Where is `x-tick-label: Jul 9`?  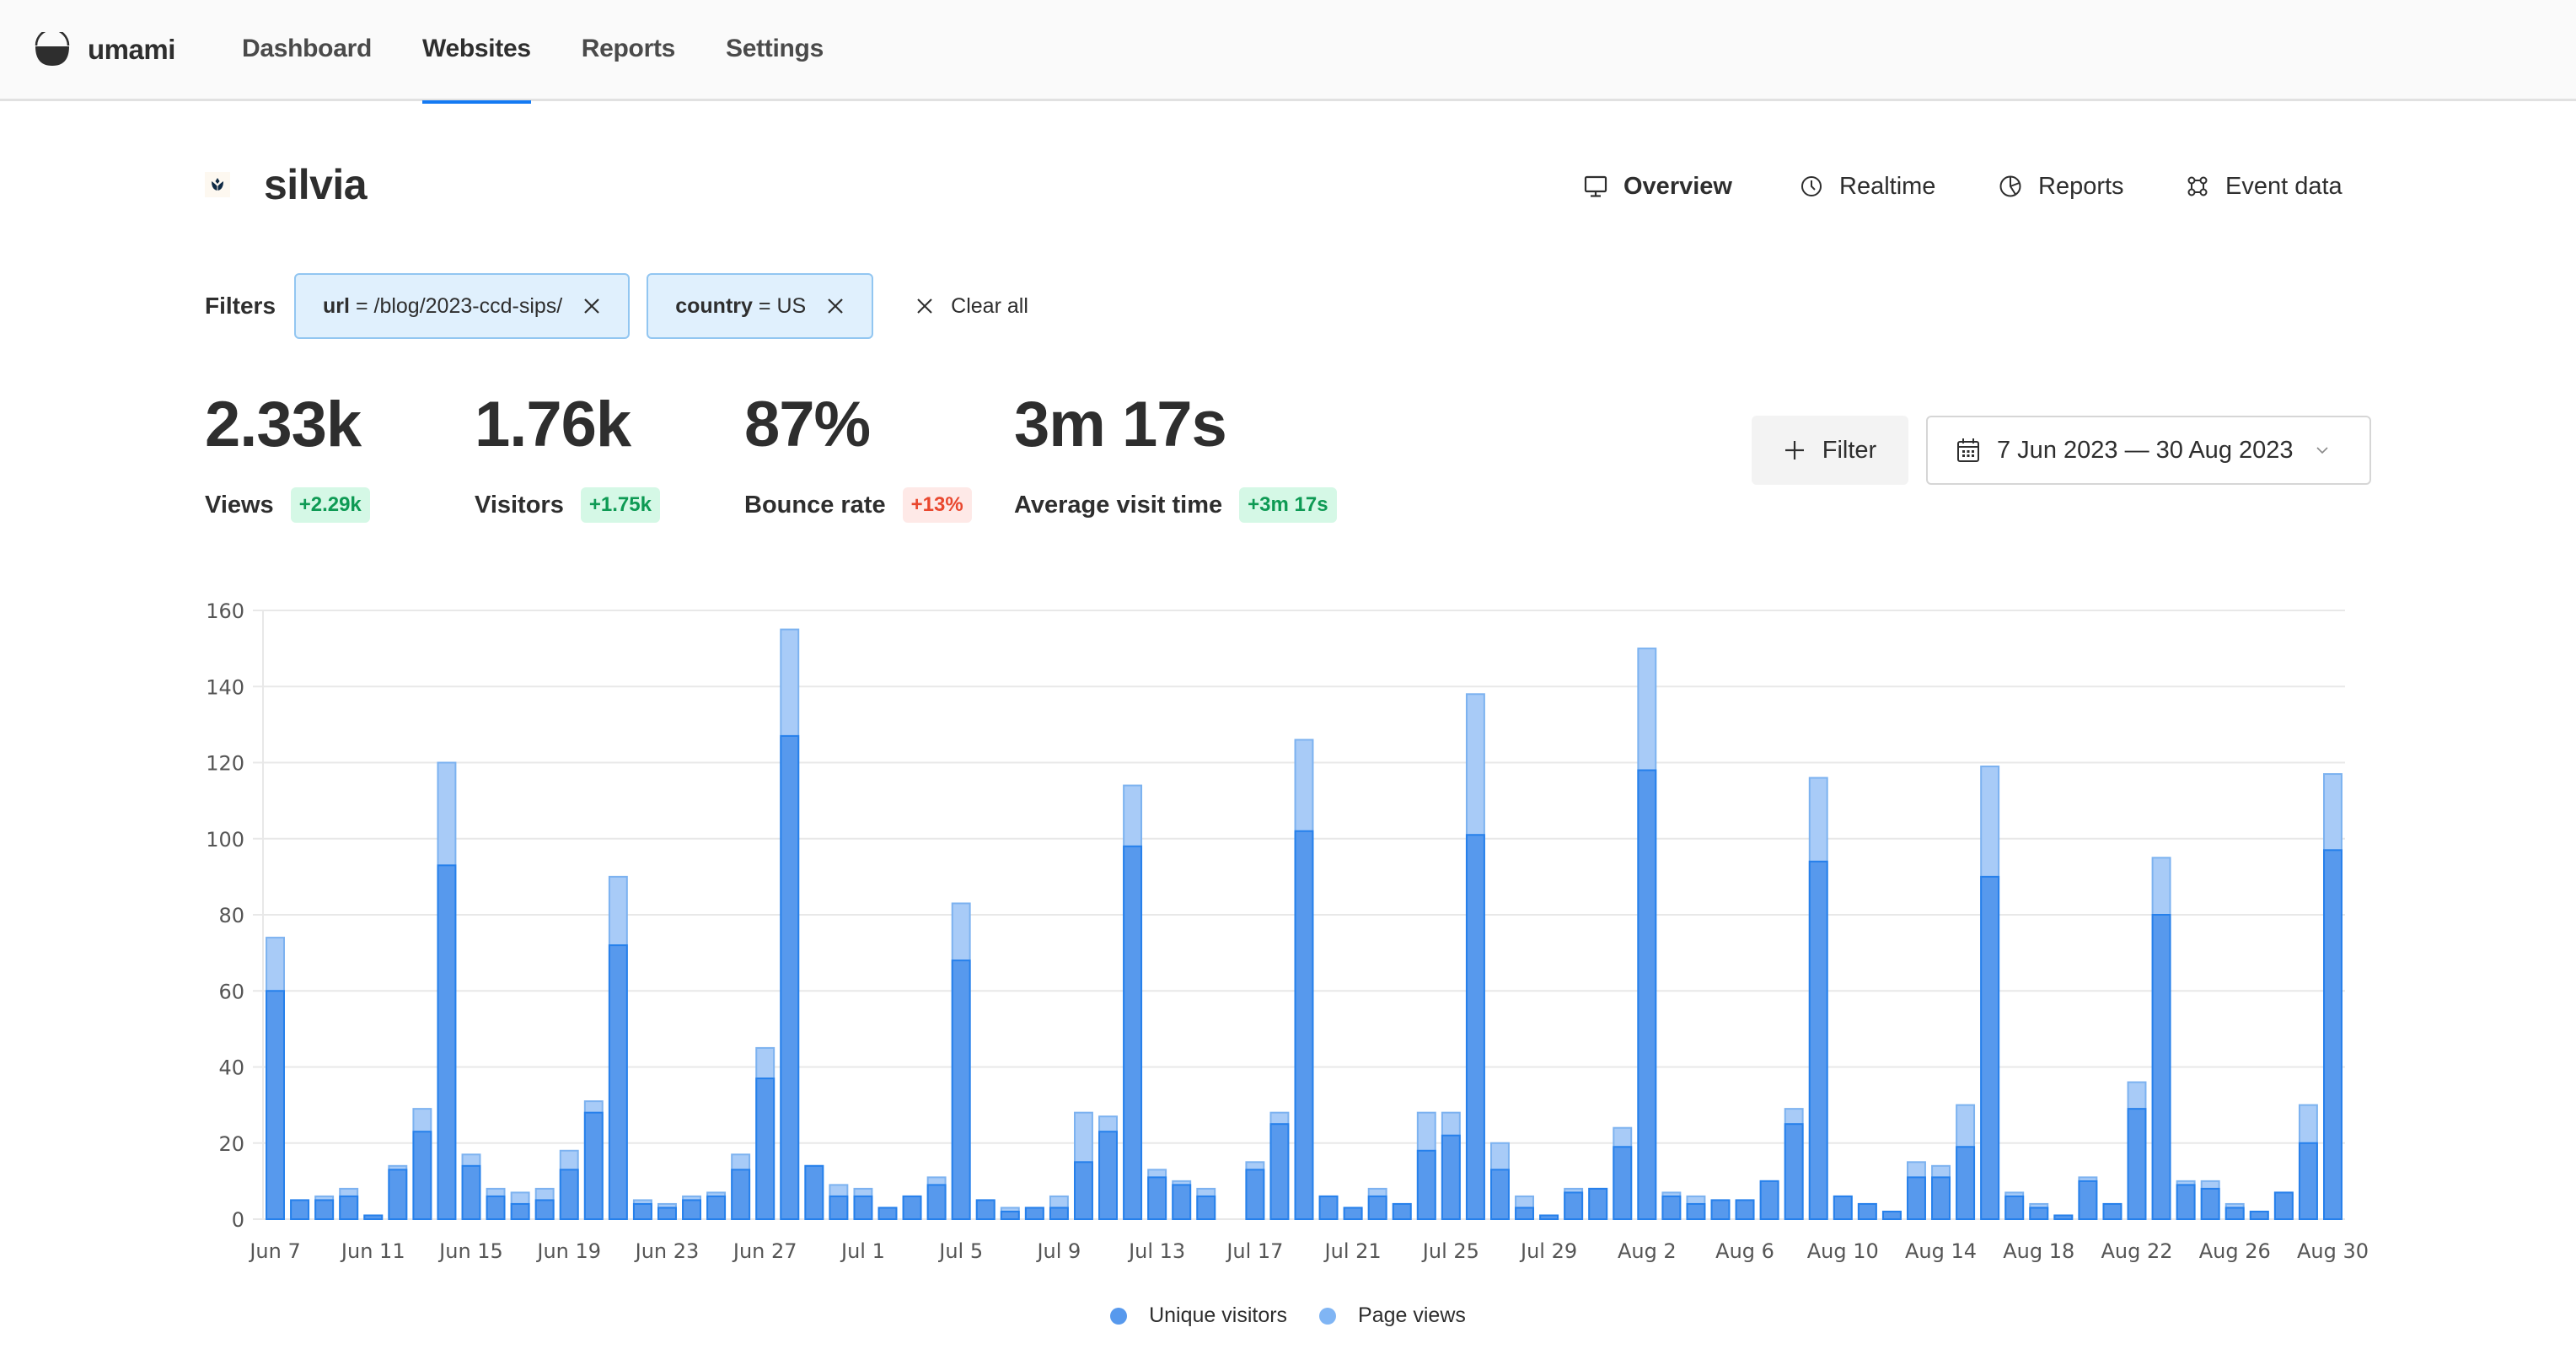
x-tick-label: Jul 9 is located at coordinates (1058, 1251).